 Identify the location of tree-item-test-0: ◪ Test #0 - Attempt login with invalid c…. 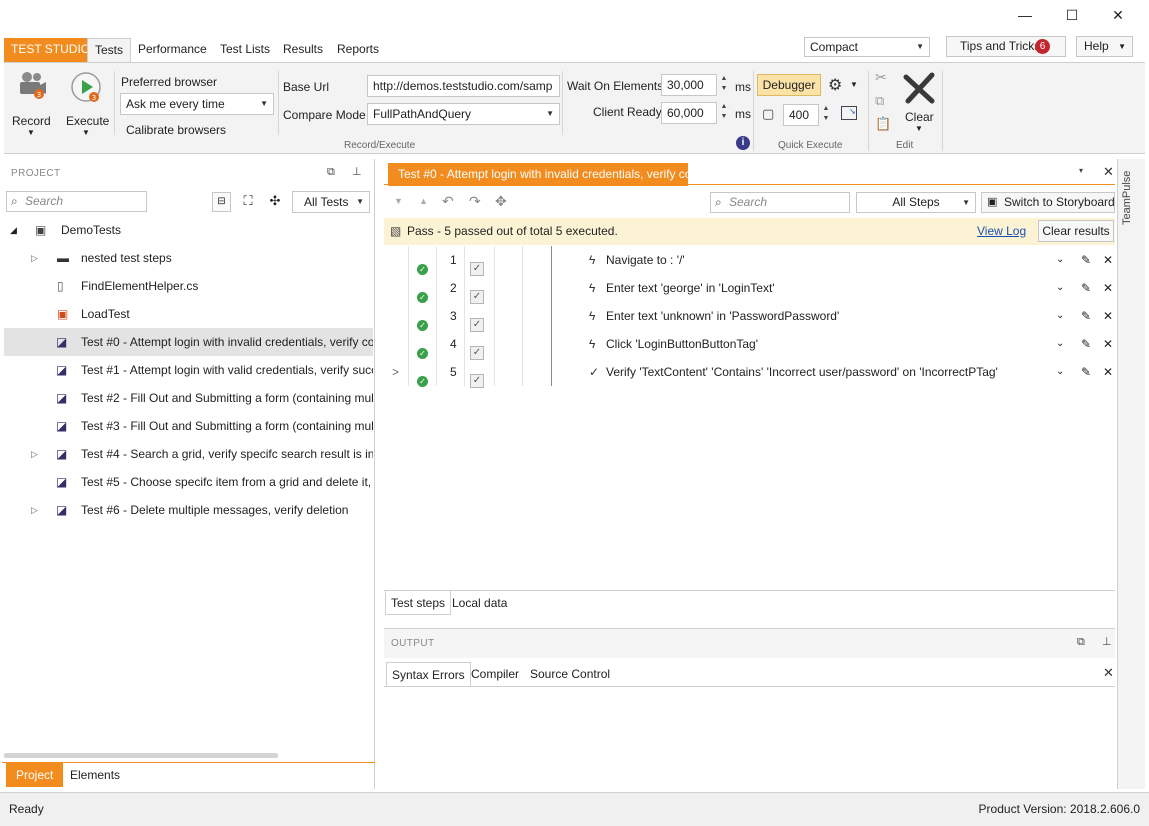
(188, 342).